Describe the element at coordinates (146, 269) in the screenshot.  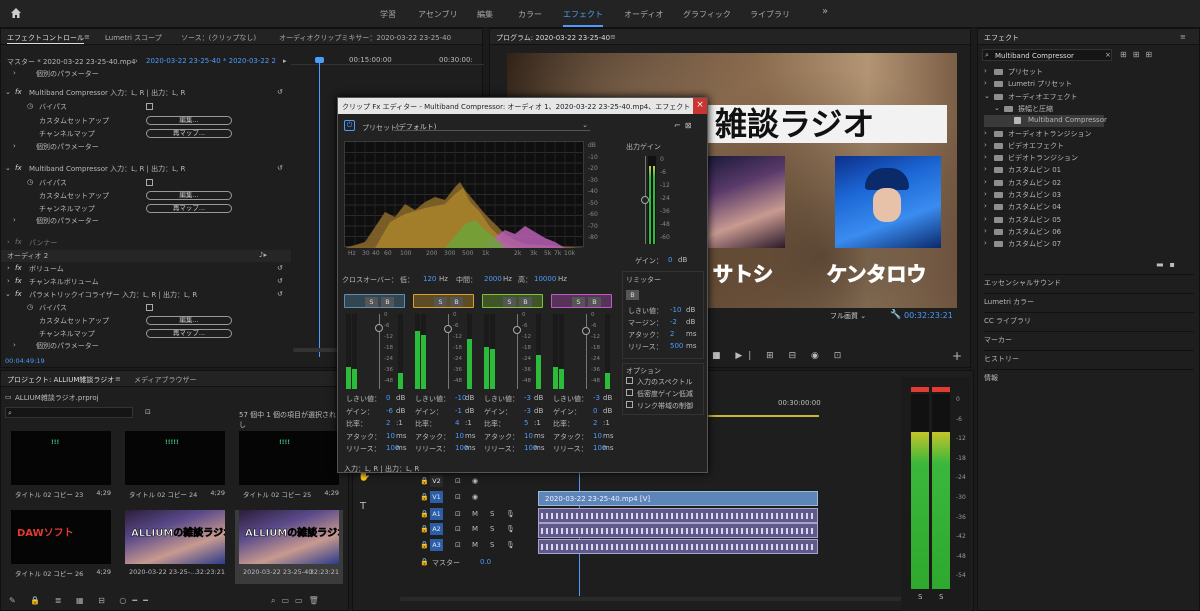
I see `volume-row: › fx ボリューム ↺` at that location.